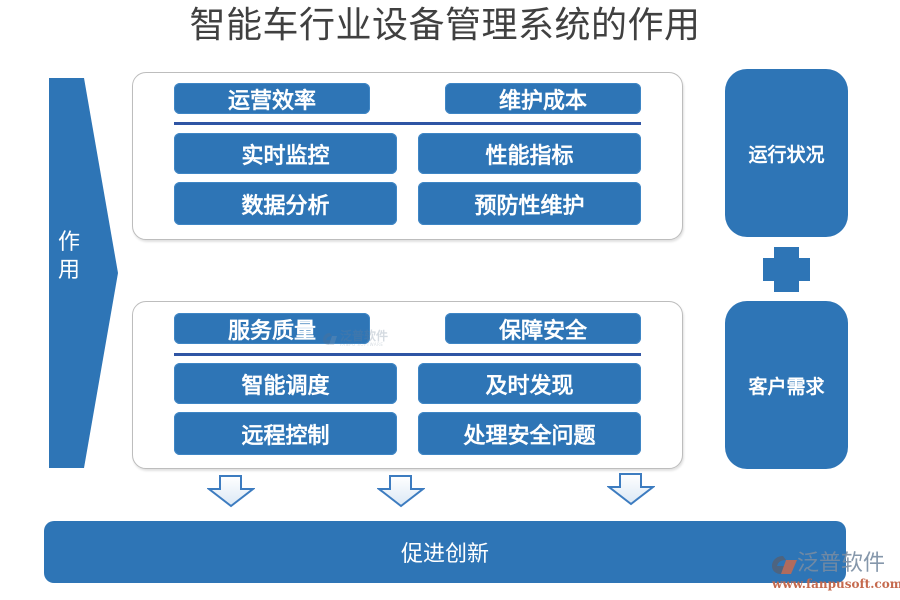  What do you see at coordinates (68, 242) in the screenshot?
I see `side-label-char: 作` at bounding box center [68, 242].